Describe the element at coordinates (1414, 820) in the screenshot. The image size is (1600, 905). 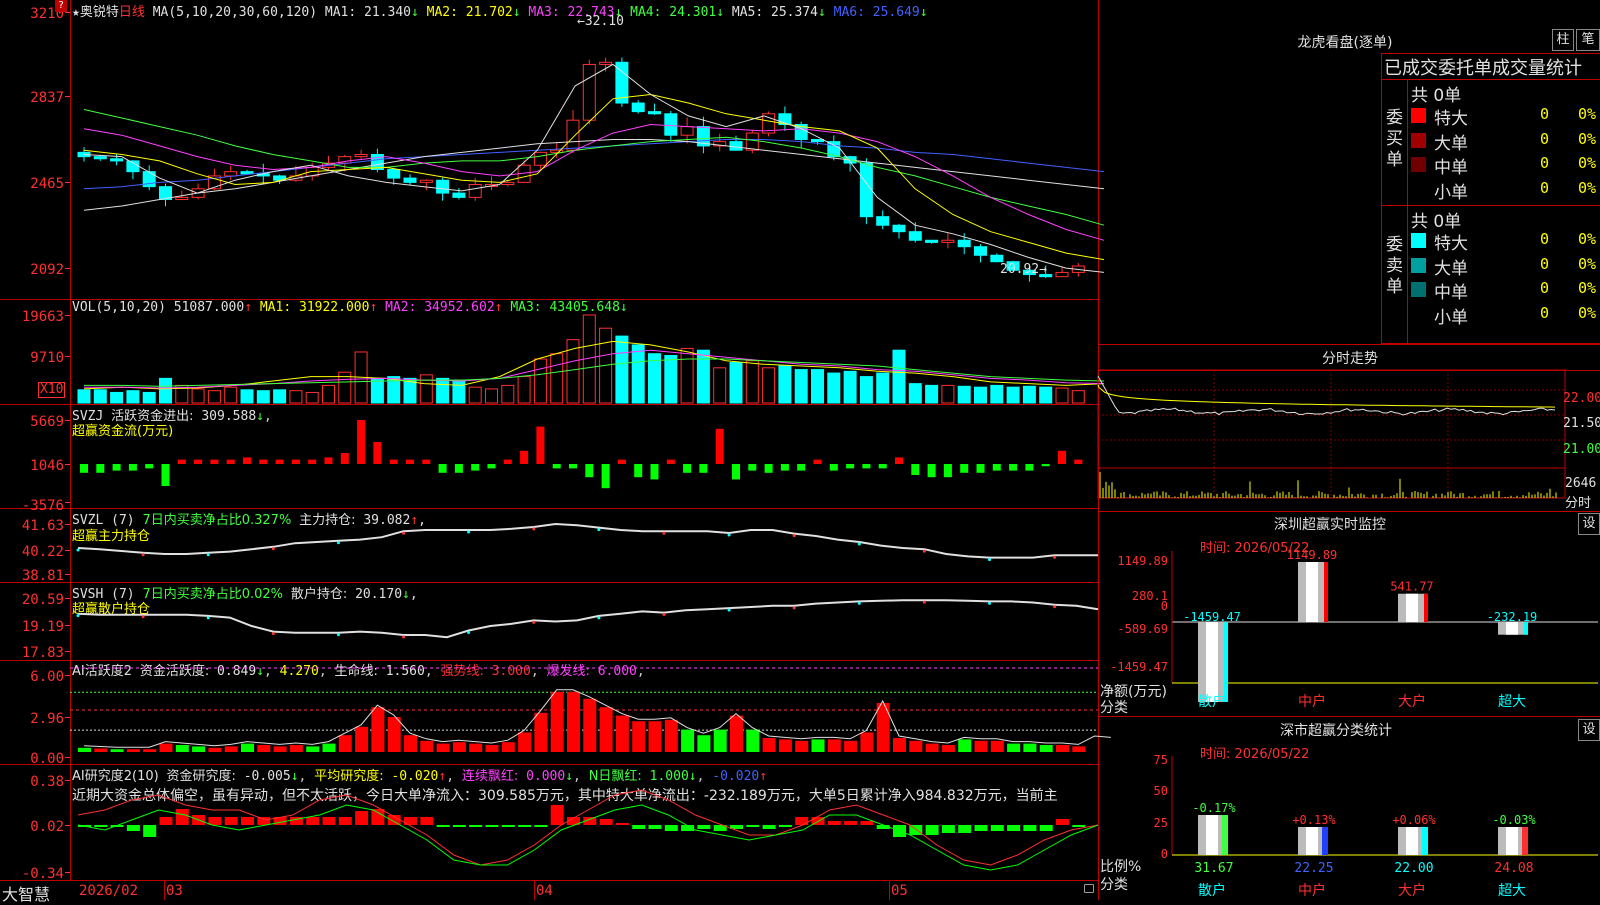
I see `sz-class-change: +0.06%` at that location.